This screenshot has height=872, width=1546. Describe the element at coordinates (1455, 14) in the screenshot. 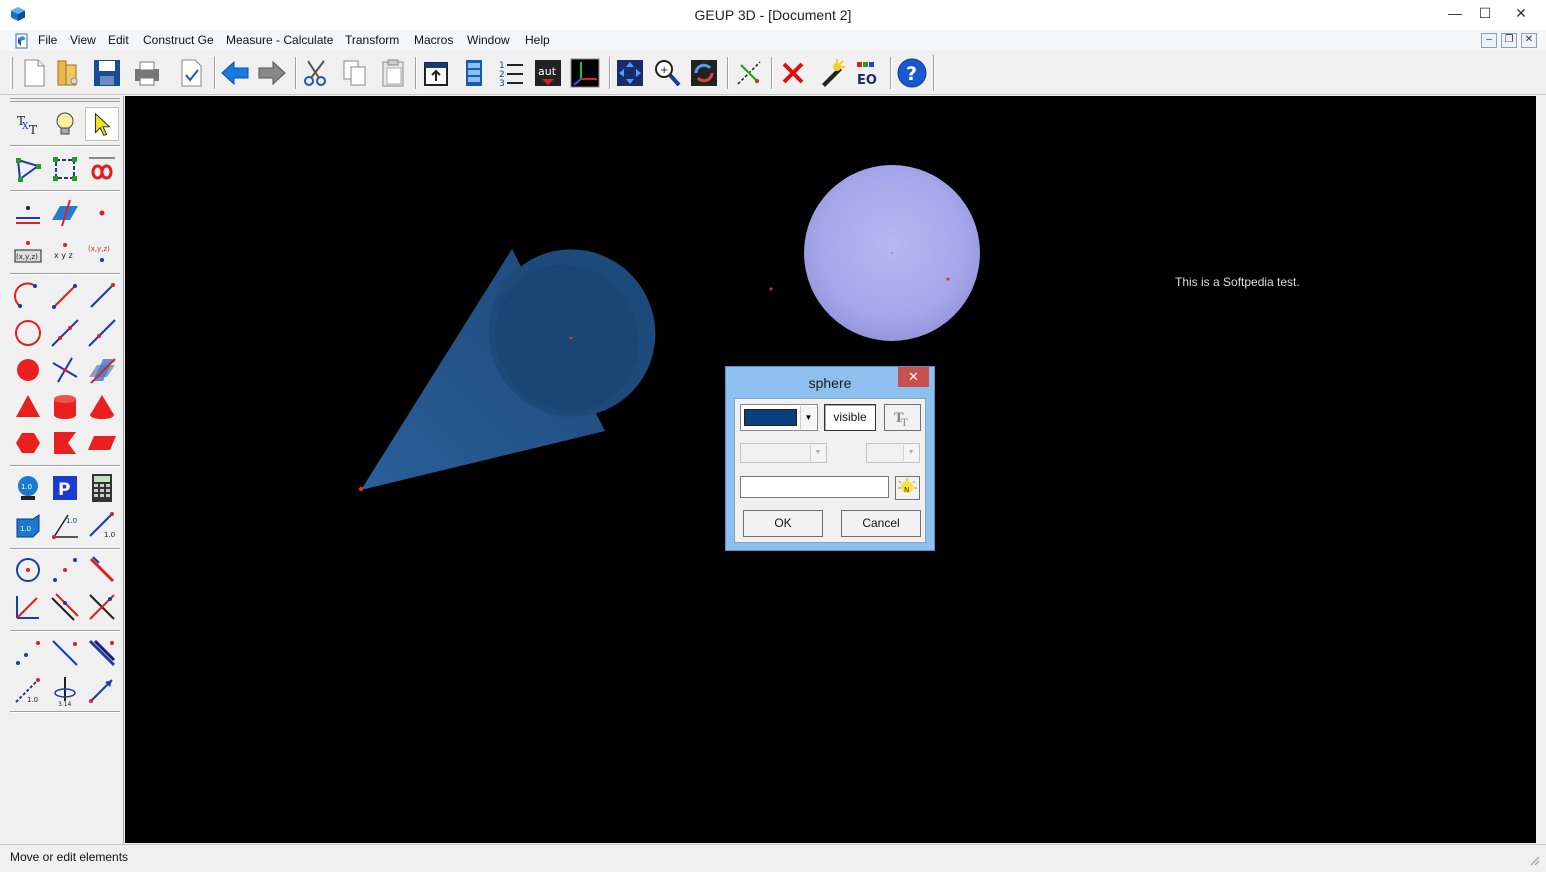

I see `minimize-button: —` at that location.